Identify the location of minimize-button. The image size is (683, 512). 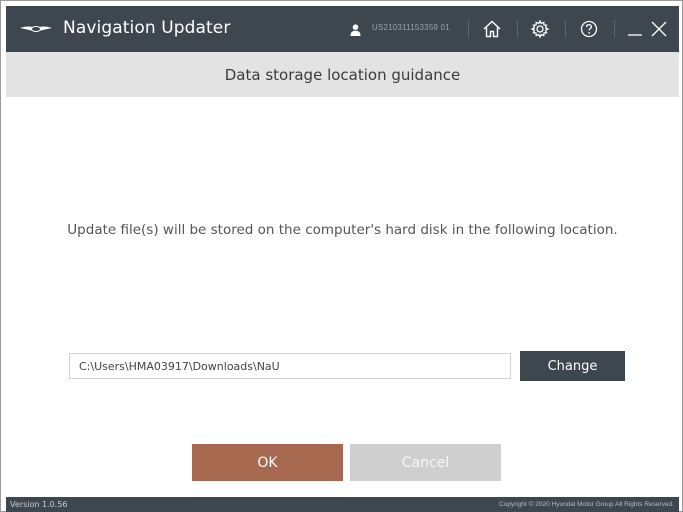
(635, 29).